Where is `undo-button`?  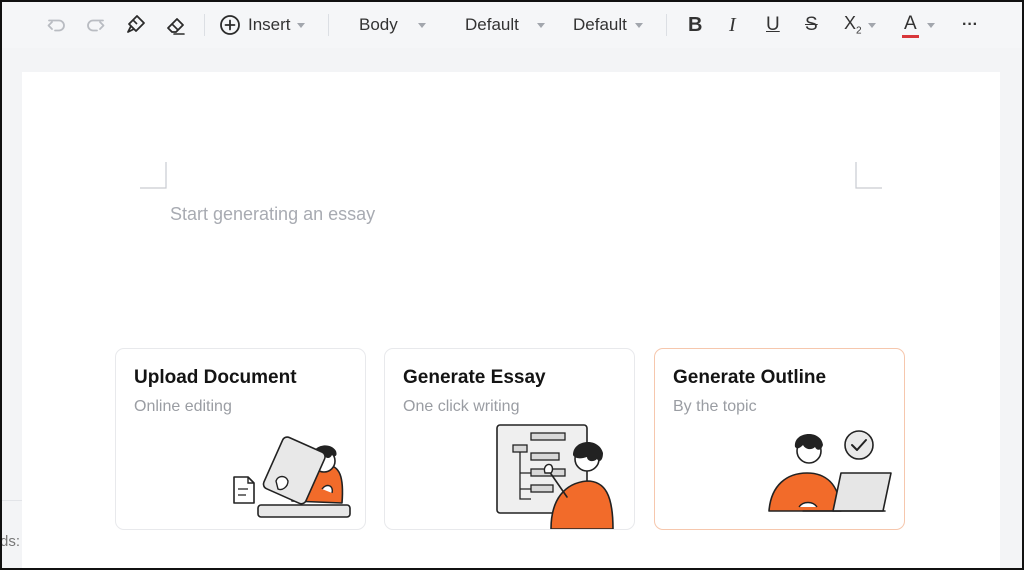
undo-button is located at coordinates (57, 25).